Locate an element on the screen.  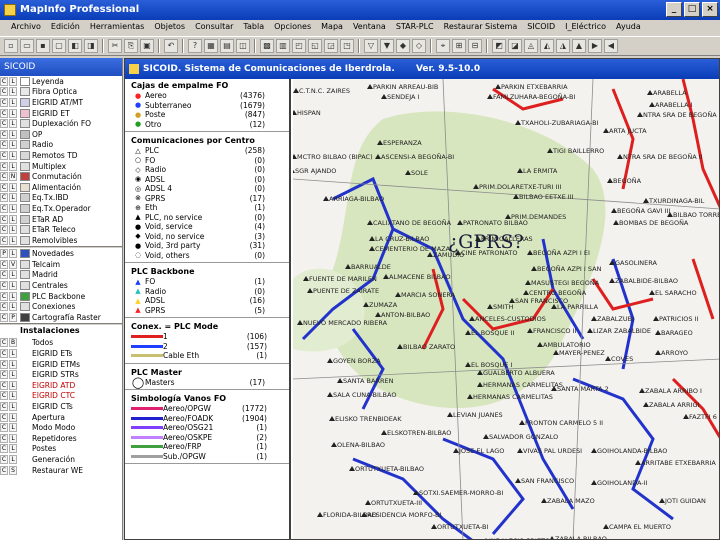
layer-row: C L Fibra Optica is located at coordinates (61, 92).